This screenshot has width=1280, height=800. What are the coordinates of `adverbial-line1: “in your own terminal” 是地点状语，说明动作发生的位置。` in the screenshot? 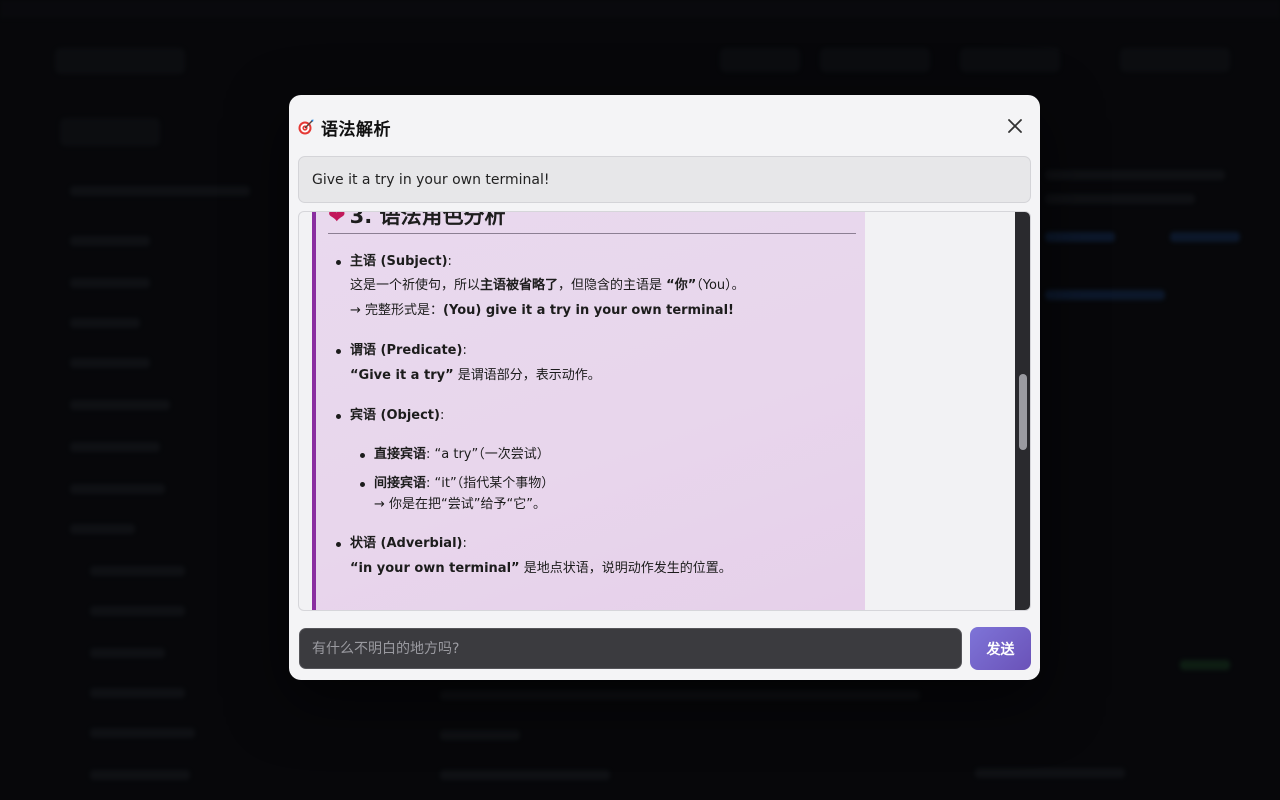 It's located at (541, 569).